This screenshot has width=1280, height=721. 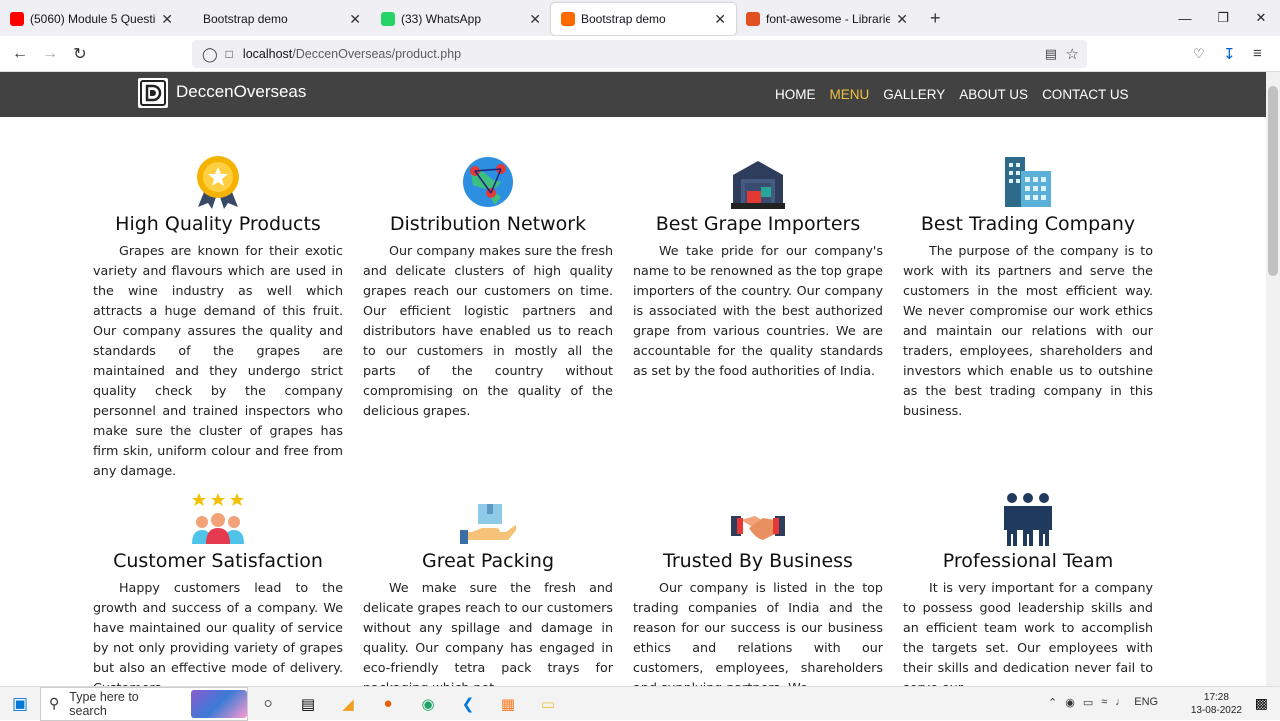 I want to click on tab-title: (33) WhatsApp, so click(x=441, y=19).